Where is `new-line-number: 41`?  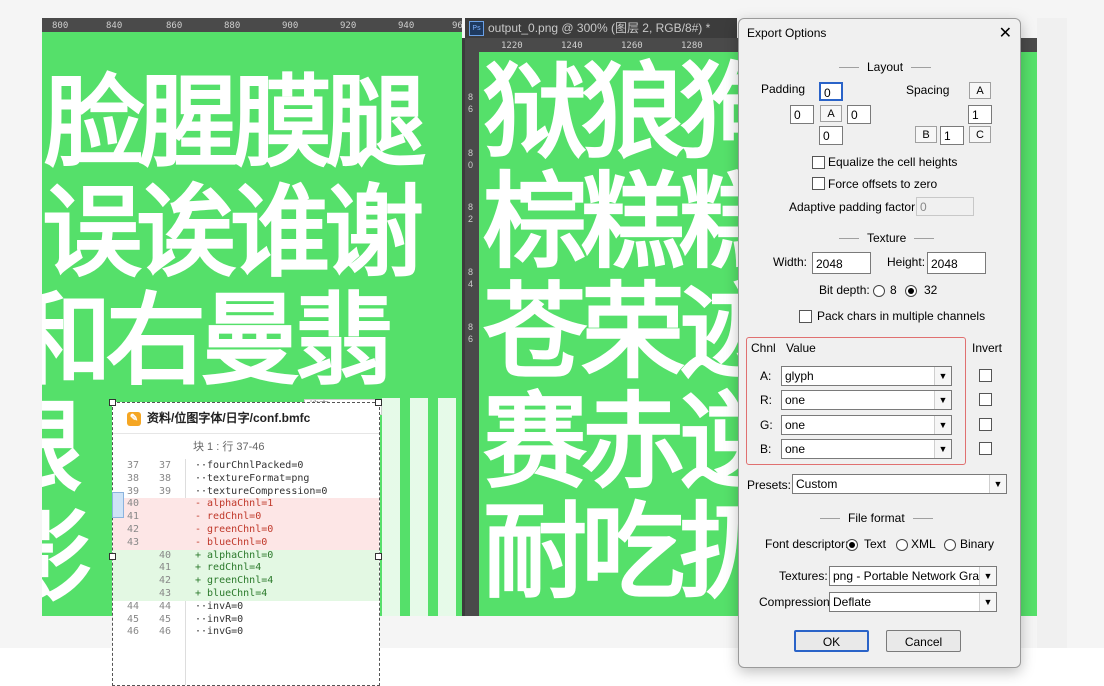 new-line-number: 41 is located at coordinates (165, 568).